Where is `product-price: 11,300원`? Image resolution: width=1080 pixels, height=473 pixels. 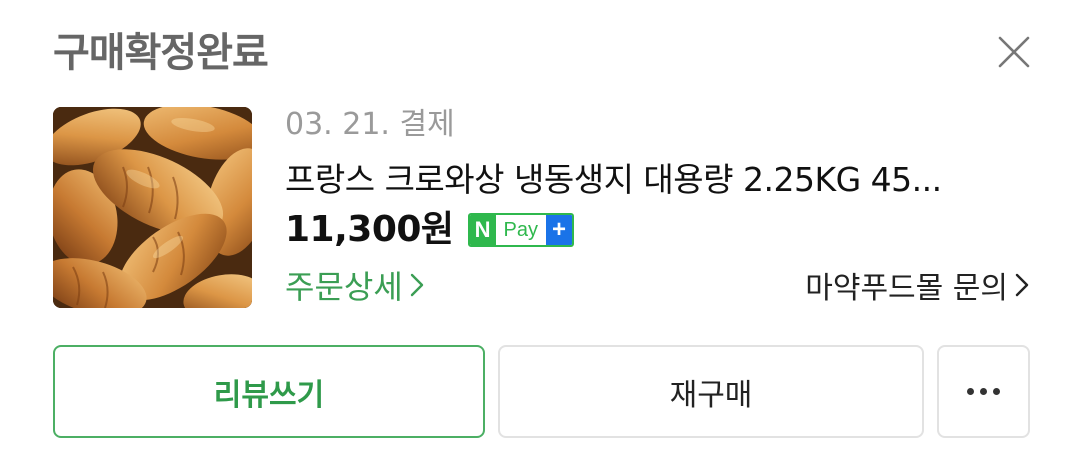 product-price: 11,300원 is located at coordinates (369, 229).